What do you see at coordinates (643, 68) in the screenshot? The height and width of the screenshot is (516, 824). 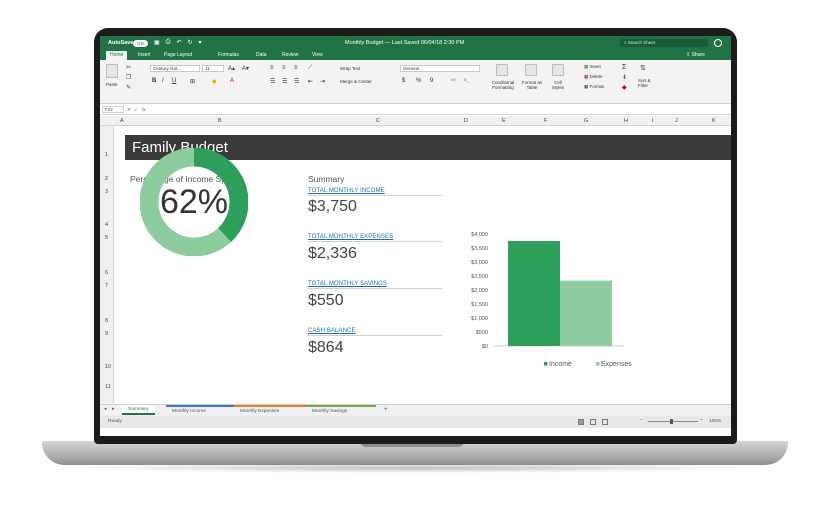 I see `sort-filter-icon: ⇅` at bounding box center [643, 68].